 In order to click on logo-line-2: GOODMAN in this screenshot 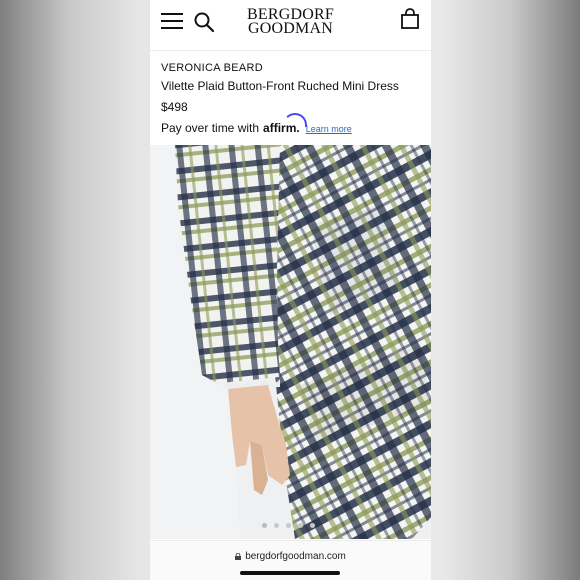, I will do `click(290, 28)`.